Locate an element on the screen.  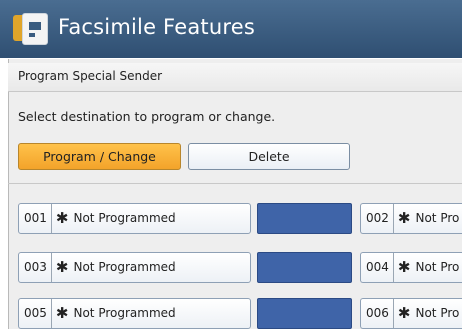
divider is located at coordinates (235, 183).